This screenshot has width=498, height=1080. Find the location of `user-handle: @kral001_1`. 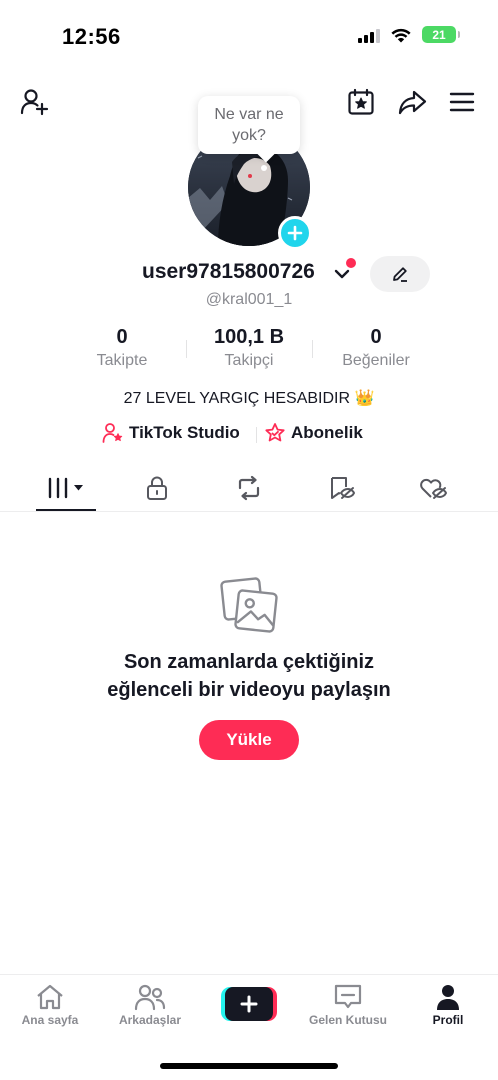

user-handle: @kral001_1 is located at coordinates (249, 299).